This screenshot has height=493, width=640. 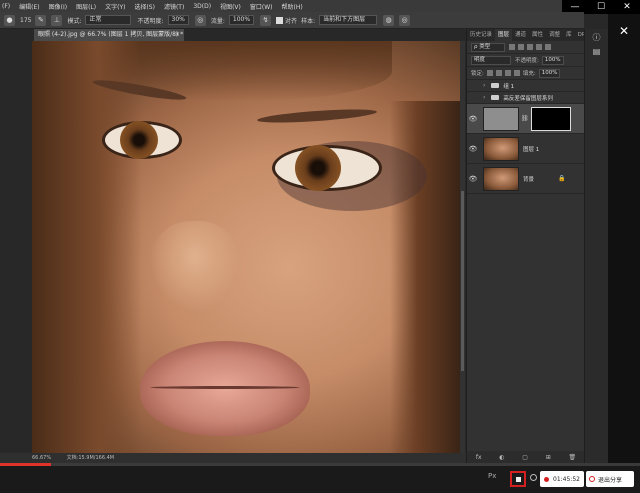 What do you see at coordinates (610, 479) in the screenshot?
I see `quit-share-button: 退出分享` at bounding box center [610, 479].